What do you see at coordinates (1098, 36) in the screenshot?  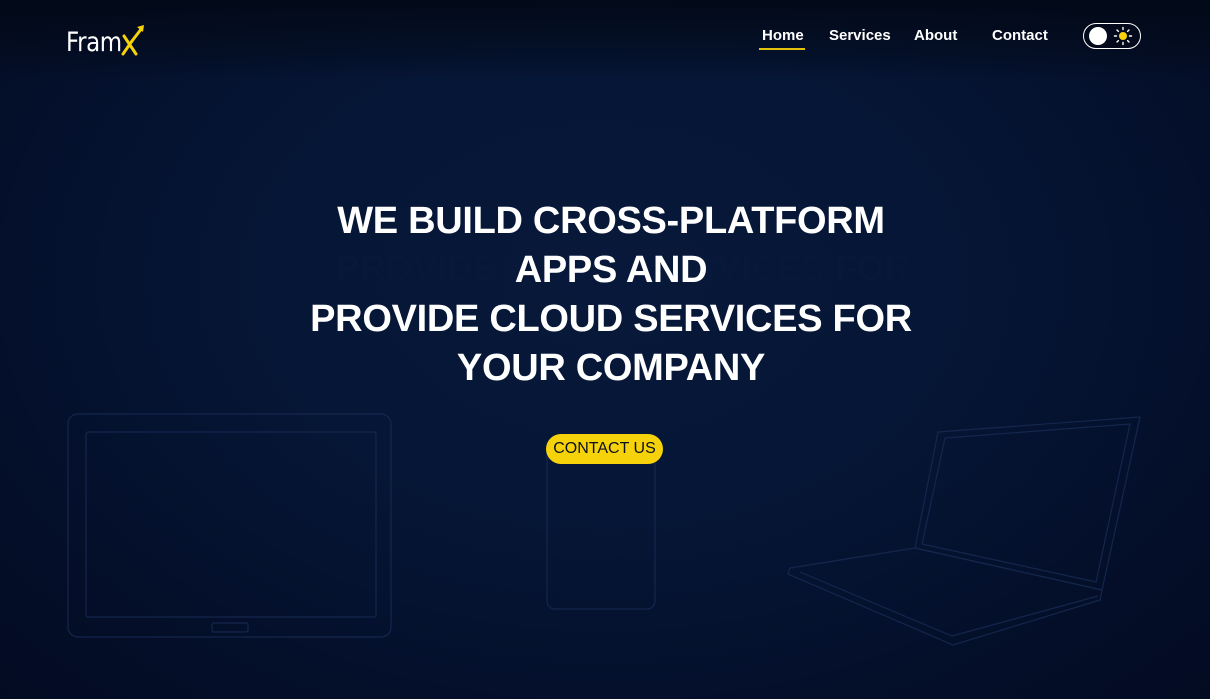 I see `toggle-knob` at bounding box center [1098, 36].